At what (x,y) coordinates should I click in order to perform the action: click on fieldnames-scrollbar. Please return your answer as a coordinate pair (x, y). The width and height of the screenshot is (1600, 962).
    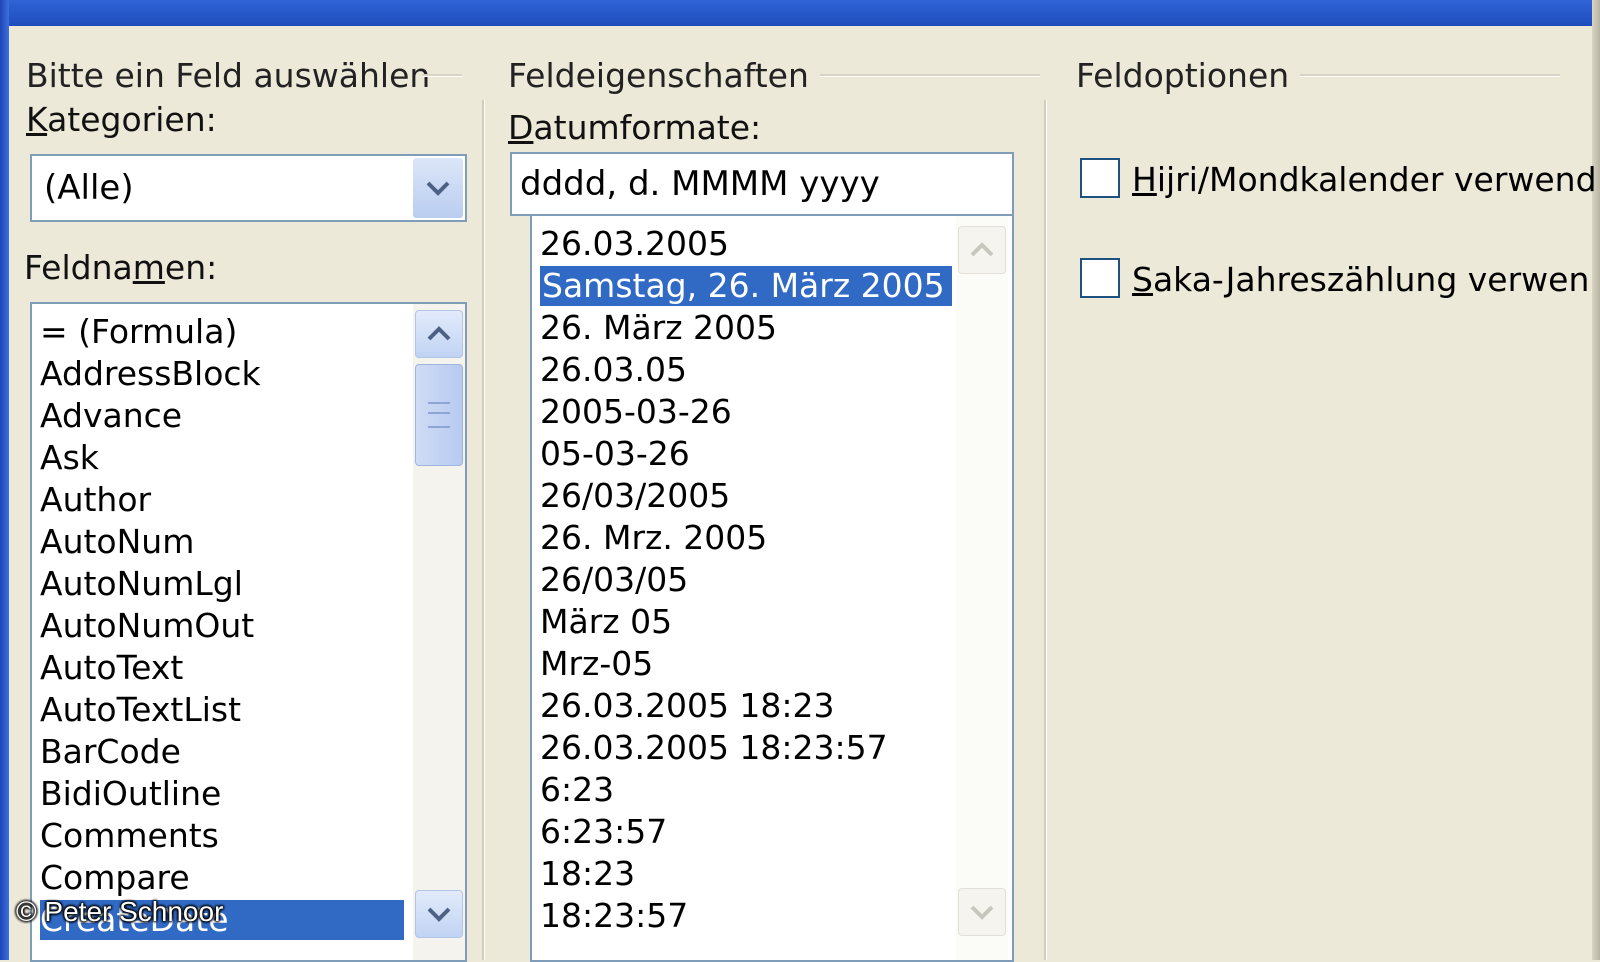
    Looking at the image, I should click on (439, 632).